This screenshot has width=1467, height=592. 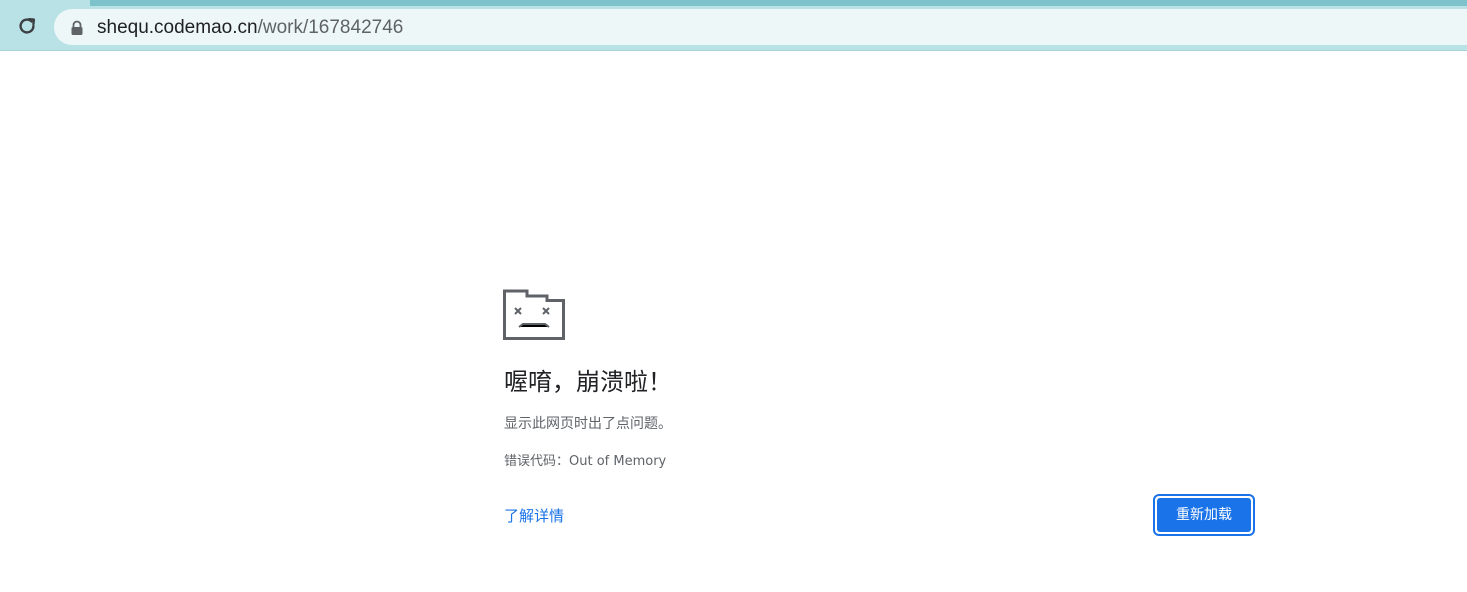 What do you see at coordinates (585, 461) in the screenshot?
I see `error-code: 错误代码：Out of Memory` at bounding box center [585, 461].